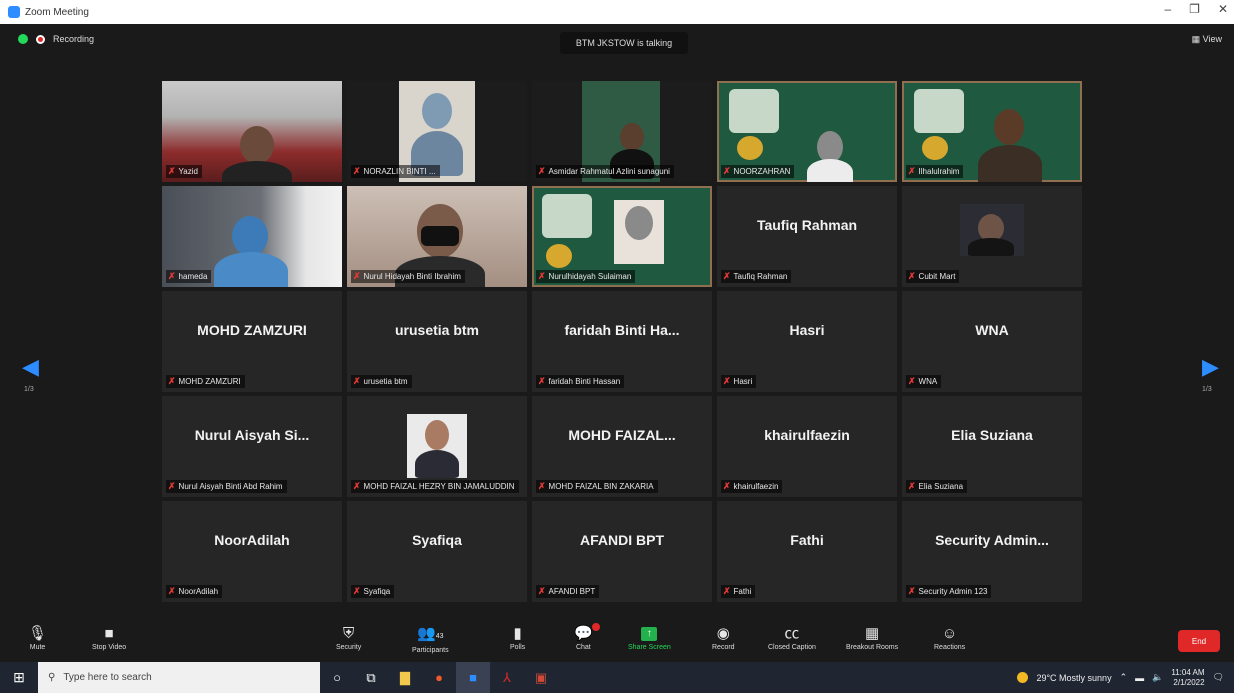 Image resolution: width=1234 pixels, height=693 pixels. What do you see at coordinates (622, 540) in the screenshot?
I see `participant-display-name: AFANDI BPT` at bounding box center [622, 540].